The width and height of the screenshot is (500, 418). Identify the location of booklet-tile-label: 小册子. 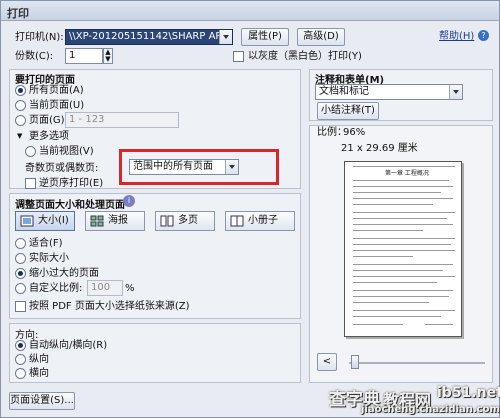
(263, 220).